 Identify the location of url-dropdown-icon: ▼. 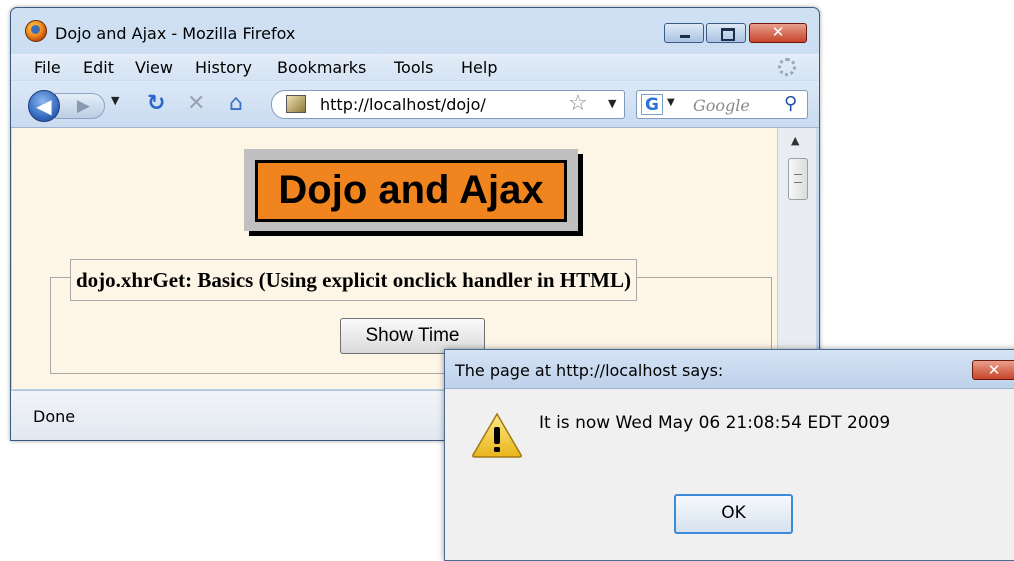
(612, 103).